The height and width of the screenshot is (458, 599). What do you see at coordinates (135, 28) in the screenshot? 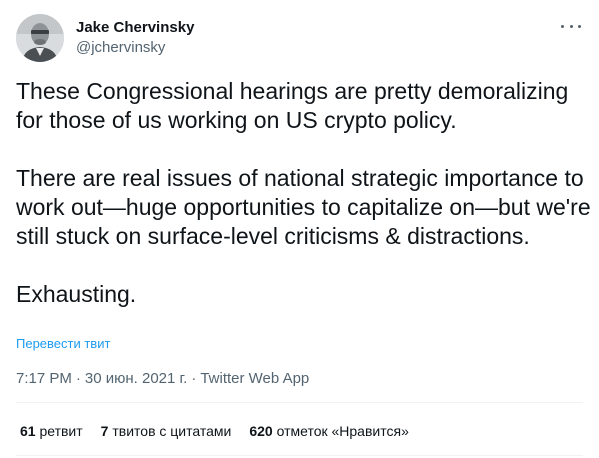
I see `author-display-name: Jake Chervinsky` at bounding box center [135, 28].